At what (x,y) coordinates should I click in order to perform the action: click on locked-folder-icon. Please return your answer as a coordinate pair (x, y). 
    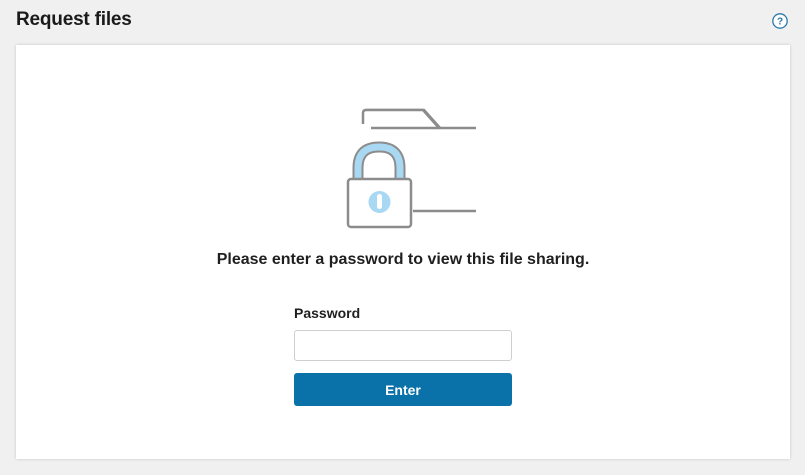
    Looking at the image, I should click on (411, 168).